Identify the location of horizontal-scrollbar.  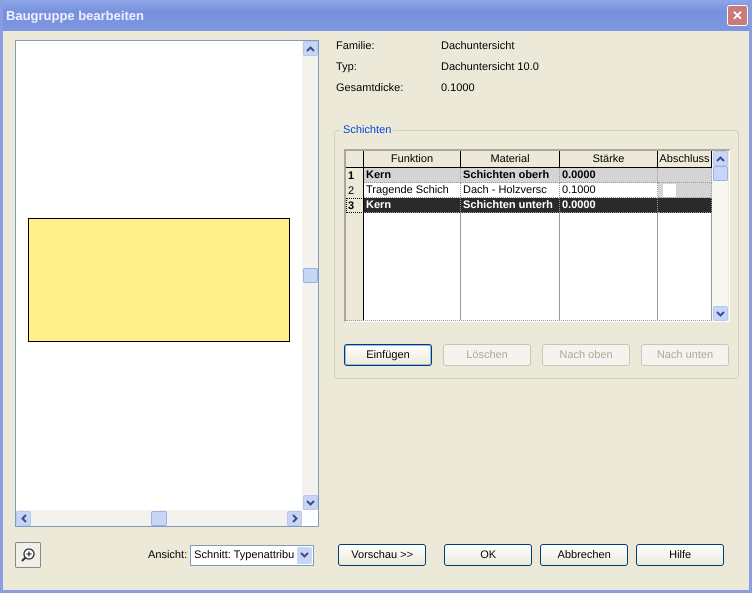
(159, 518).